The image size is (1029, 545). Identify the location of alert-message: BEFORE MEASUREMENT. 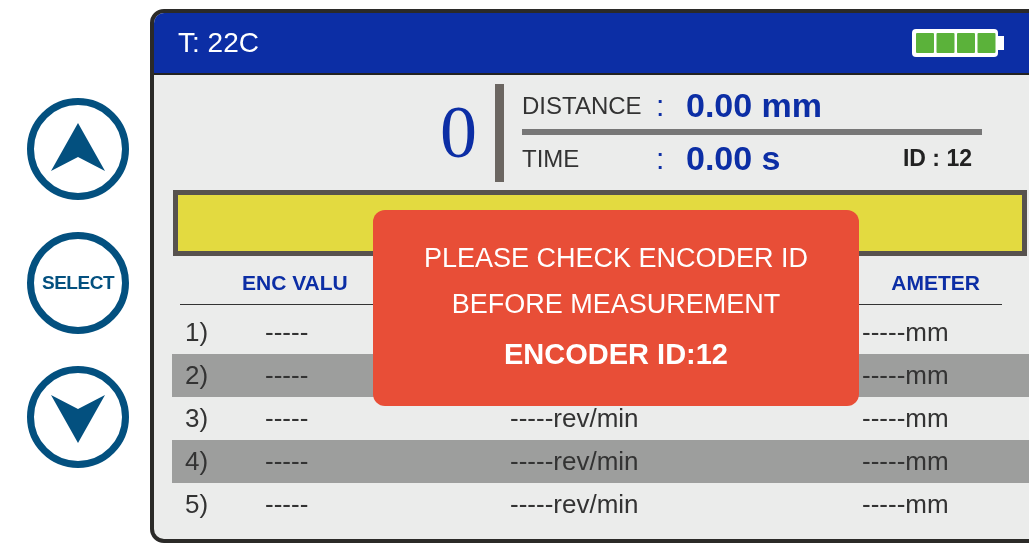
(616, 304).